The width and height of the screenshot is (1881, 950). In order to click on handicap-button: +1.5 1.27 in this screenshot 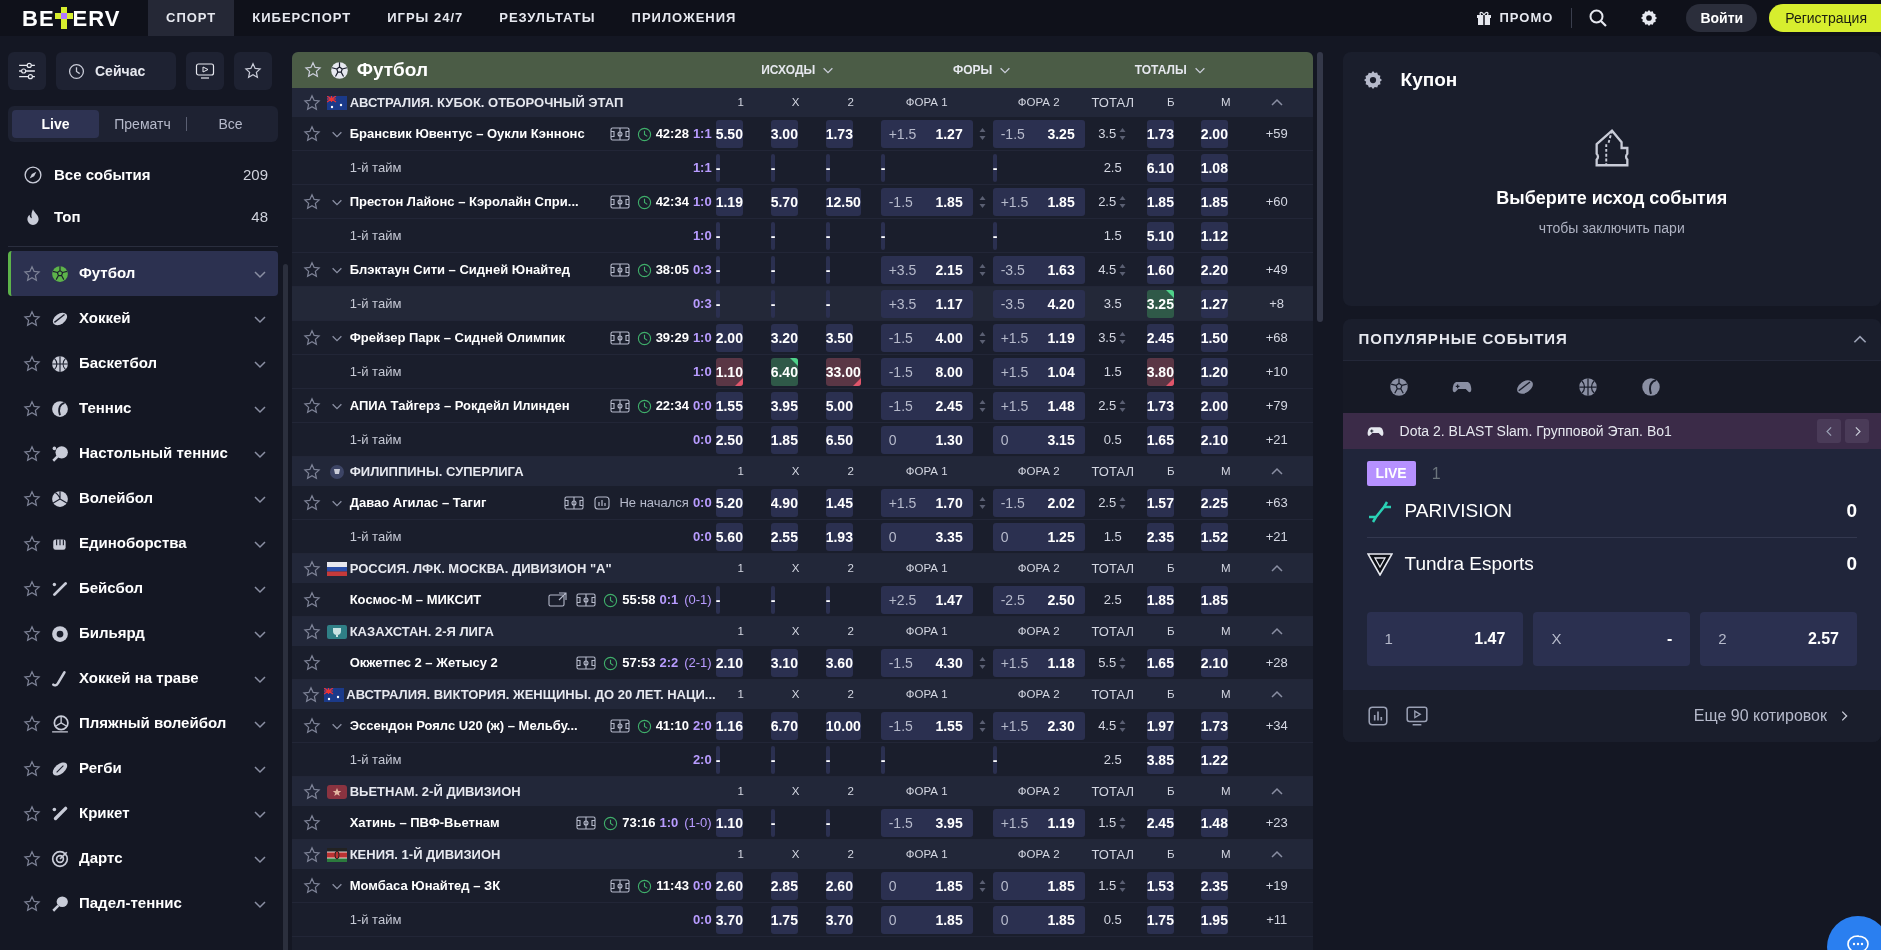, I will do `click(926, 134)`.